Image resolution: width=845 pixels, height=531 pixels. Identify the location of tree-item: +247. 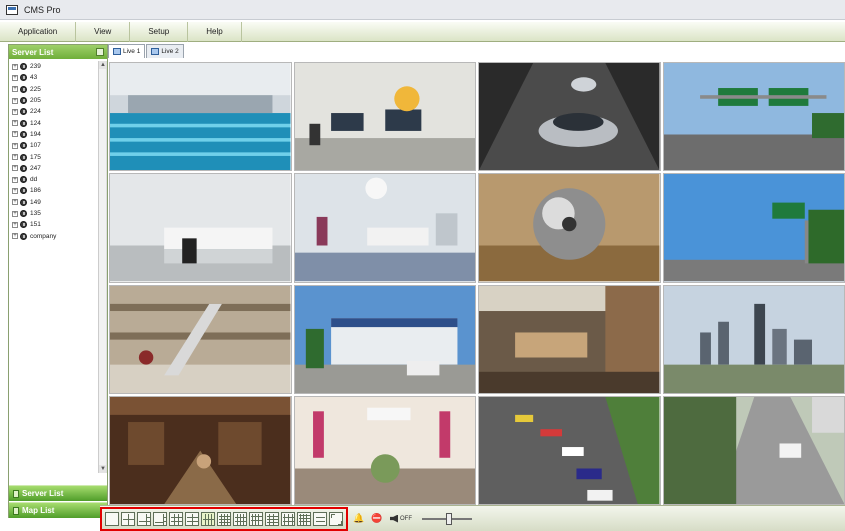
(57, 168).